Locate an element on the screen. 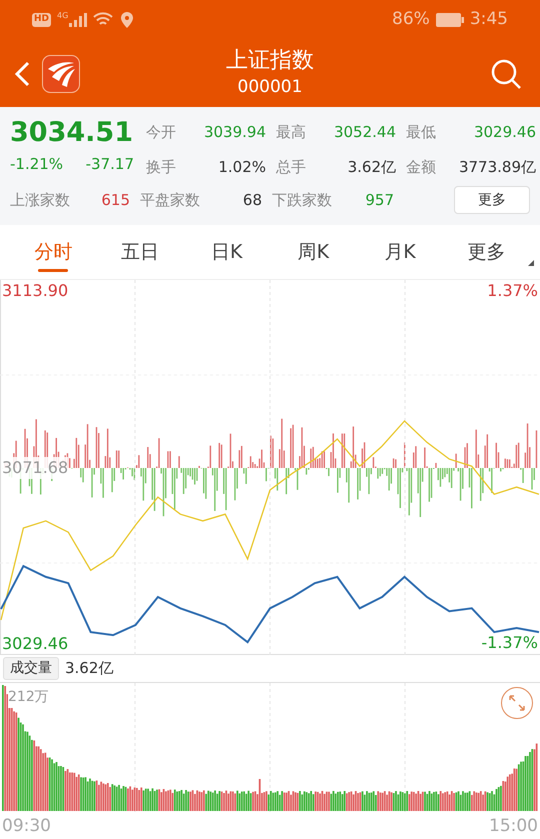  stat-value: 3.62亿 is located at coordinates (372, 167).